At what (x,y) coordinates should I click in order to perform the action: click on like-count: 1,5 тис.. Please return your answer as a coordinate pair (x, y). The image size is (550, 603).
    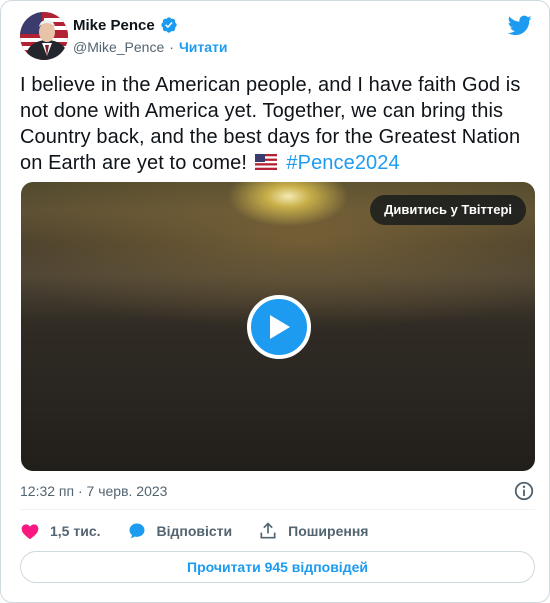
    Looking at the image, I should click on (75, 531).